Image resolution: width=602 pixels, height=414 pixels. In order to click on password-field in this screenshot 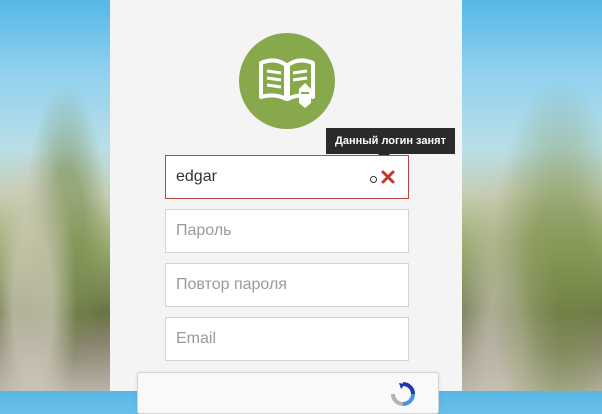, I will do `click(287, 231)`.